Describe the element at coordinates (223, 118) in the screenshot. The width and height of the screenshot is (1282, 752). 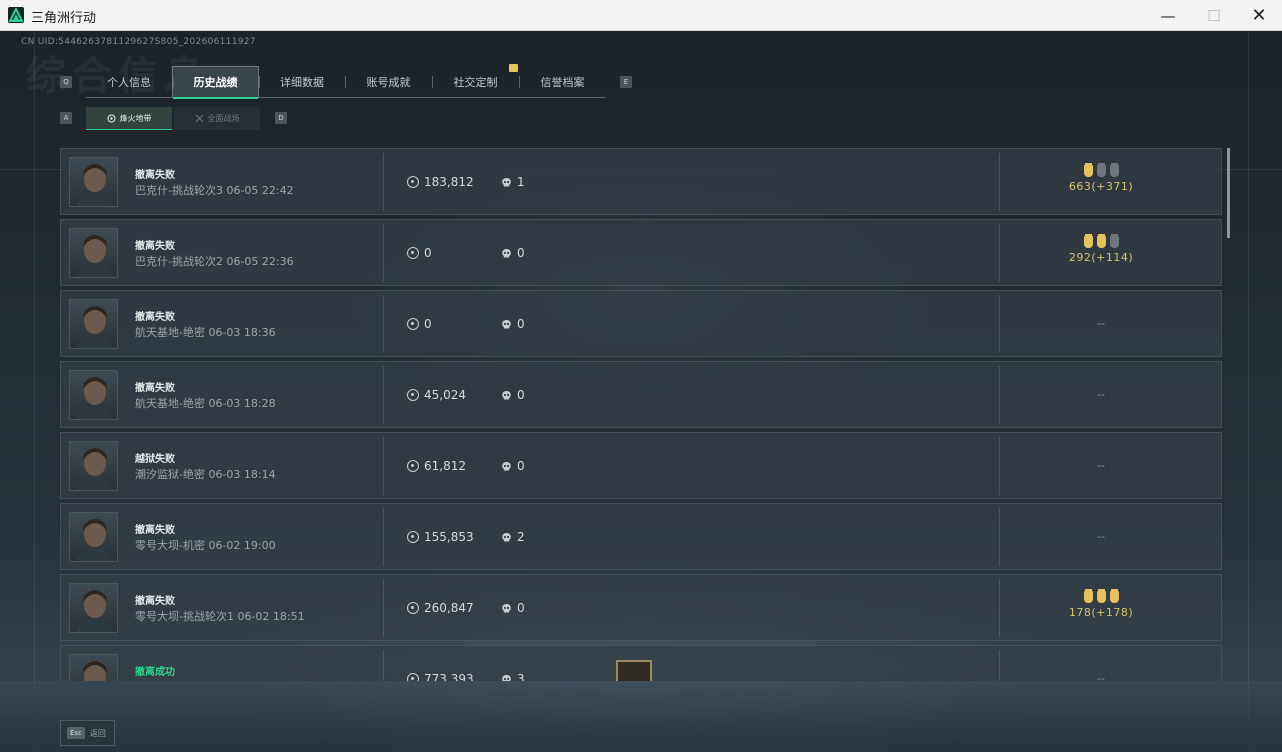
I see `subtab-warfare-label: 全面战场` at that location.